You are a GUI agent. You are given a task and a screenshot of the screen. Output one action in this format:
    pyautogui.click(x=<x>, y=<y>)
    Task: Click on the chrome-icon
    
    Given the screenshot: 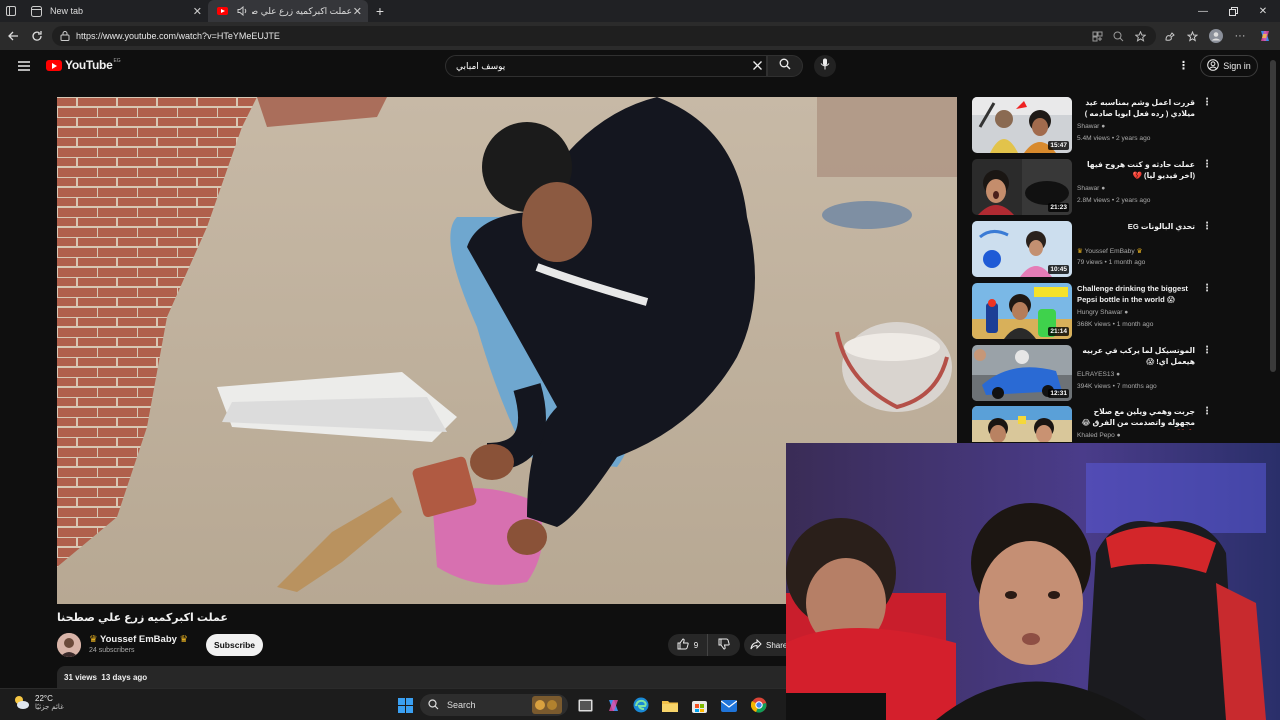 What is the action you would take?
    pyautogui.click(x=759, y=705)
    